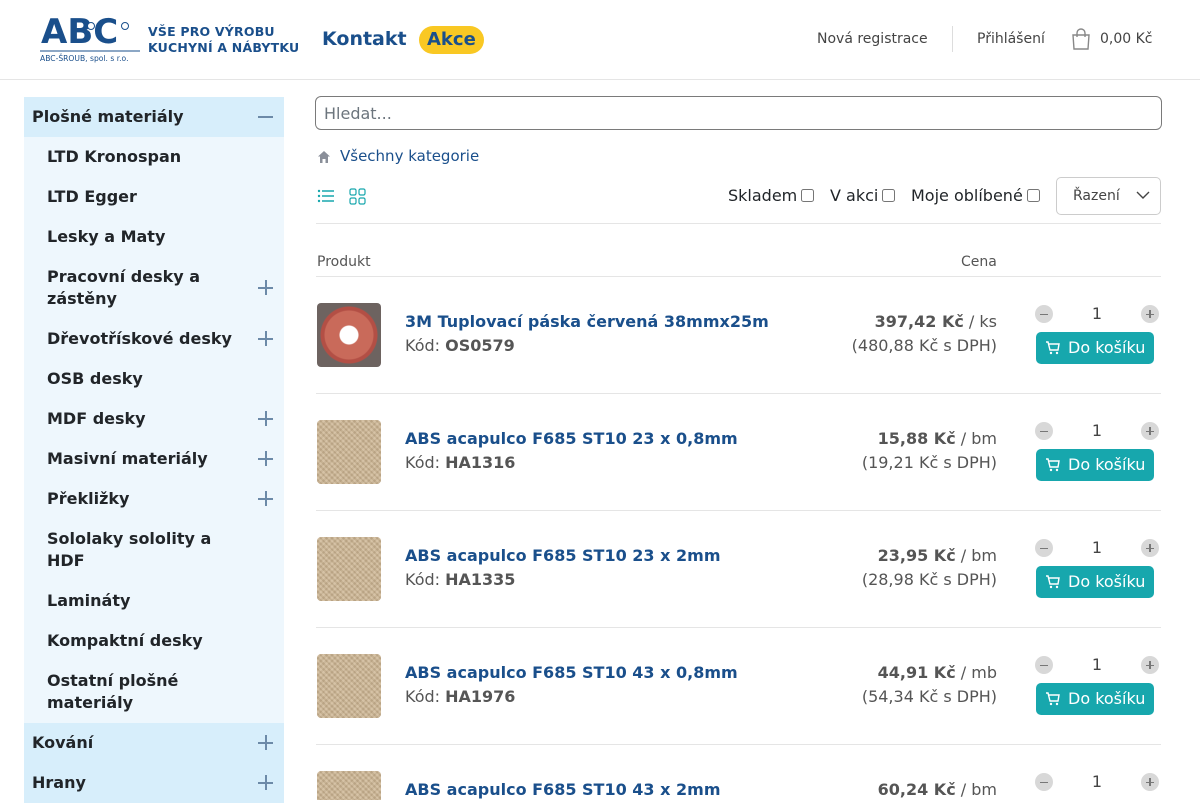 The image size is (1200, 803). What do you see at coordinates (326, 196) in the screenshot?
I see `list-view-icon` at bounding box center [326, 196].